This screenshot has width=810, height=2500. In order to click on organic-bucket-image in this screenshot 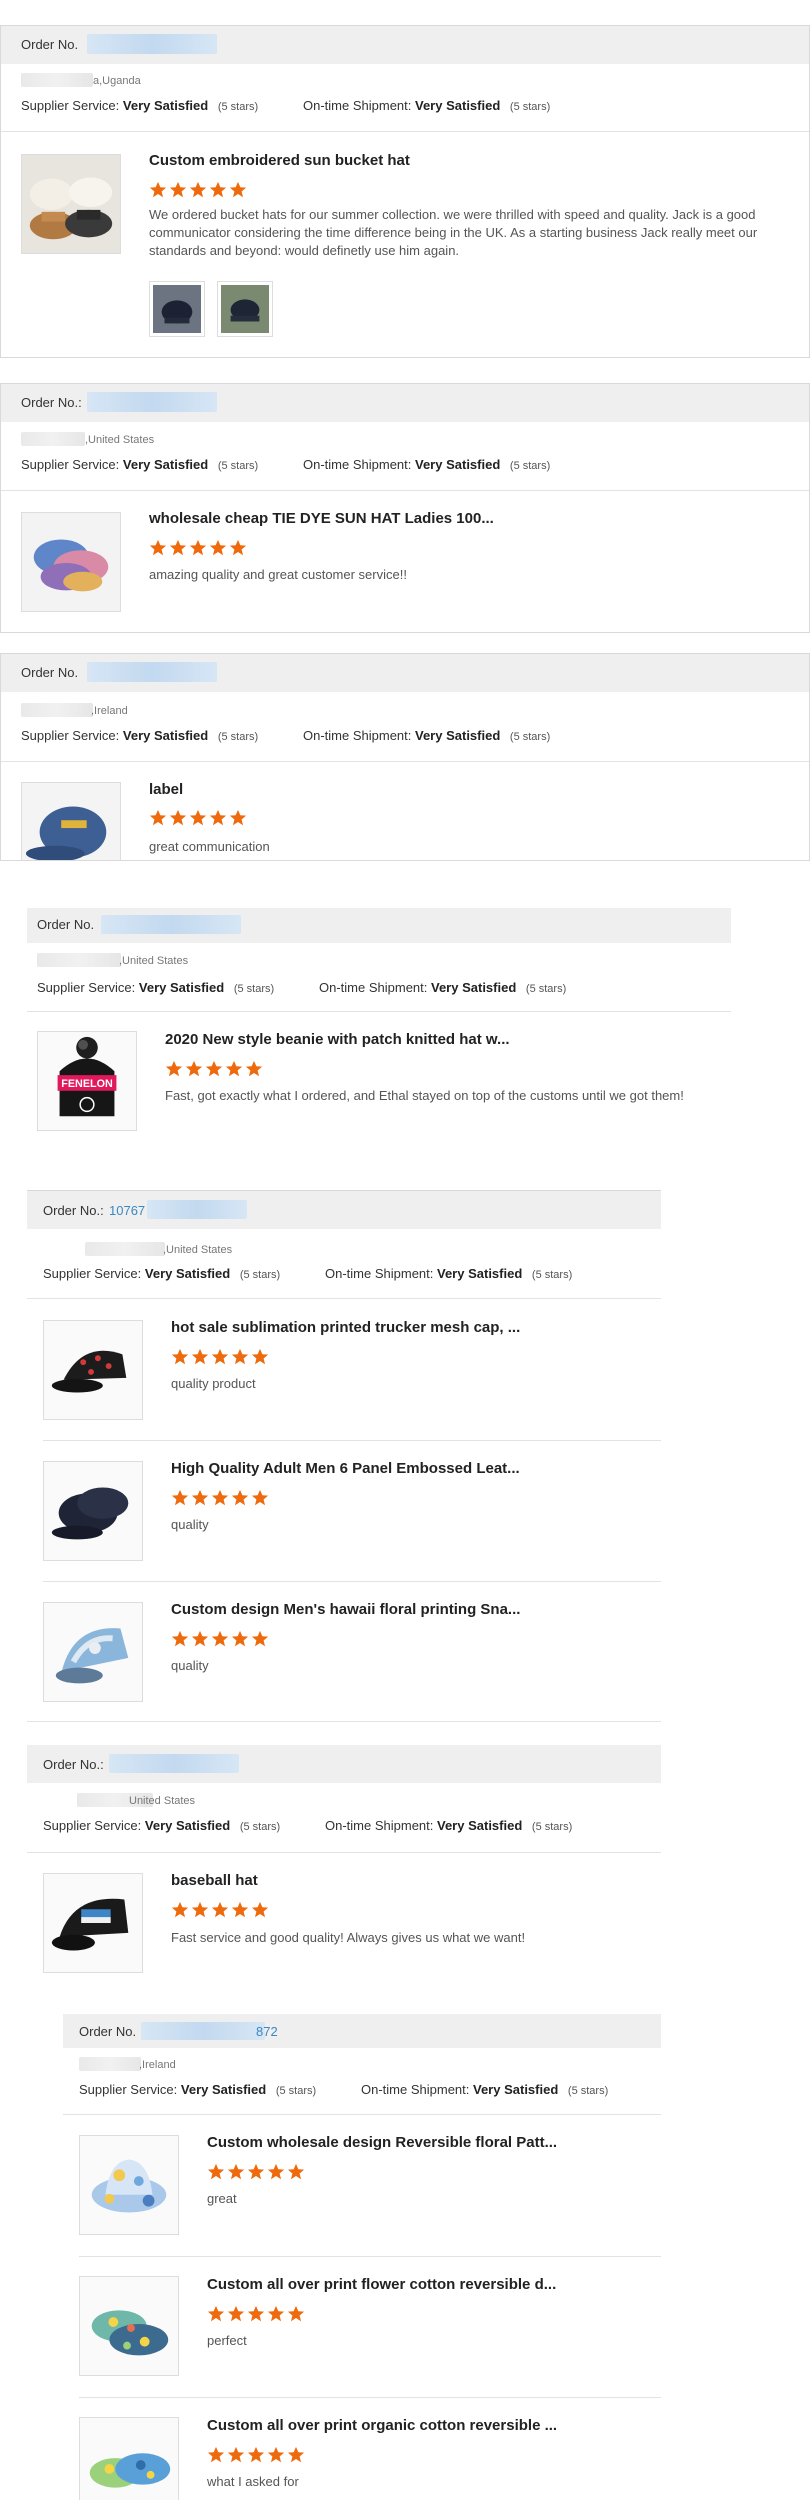, I will do `click(129, 2458)`.